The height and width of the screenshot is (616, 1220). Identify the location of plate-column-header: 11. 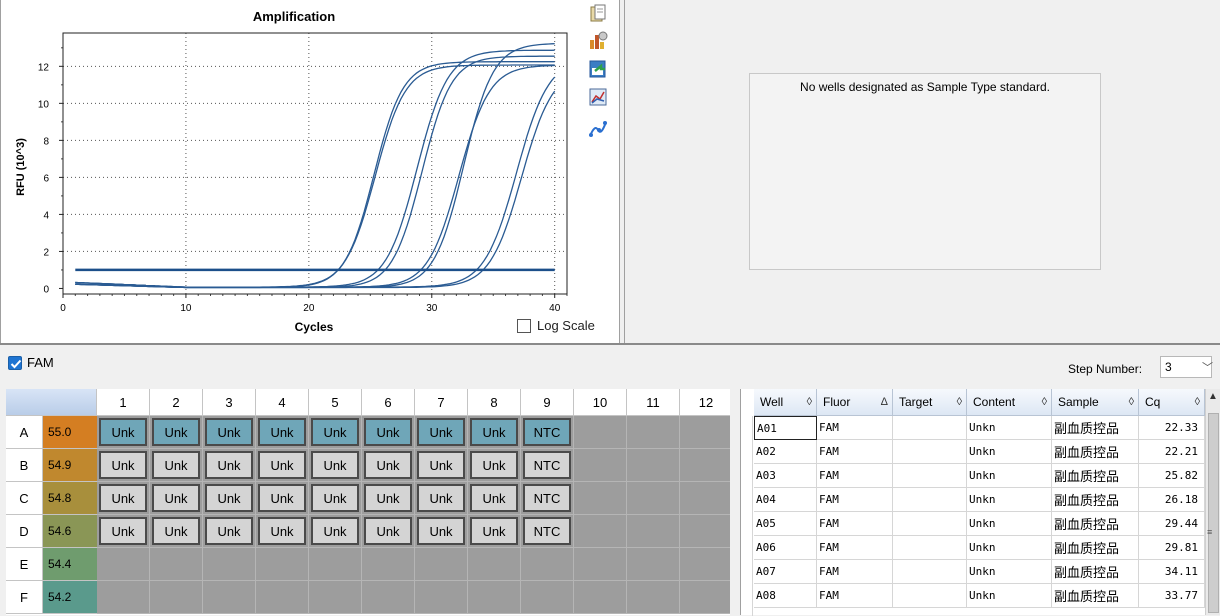
(653, 402).